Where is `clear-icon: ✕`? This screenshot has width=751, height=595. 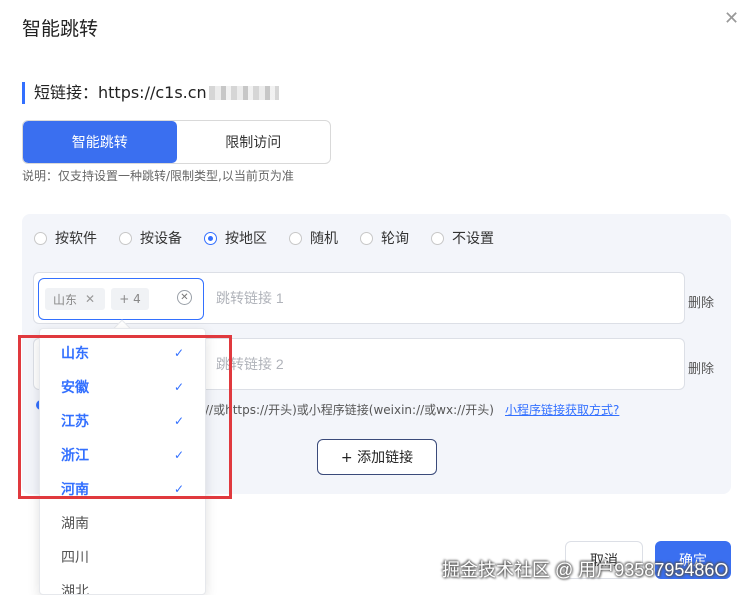
clear-icon: ✕ is located at coordinates (184, 297).